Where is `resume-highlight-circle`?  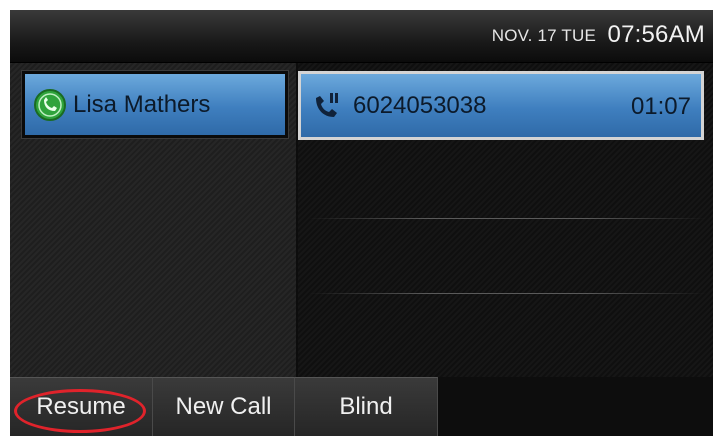
resume-highlight-circle is located at coordinates (80, 411).